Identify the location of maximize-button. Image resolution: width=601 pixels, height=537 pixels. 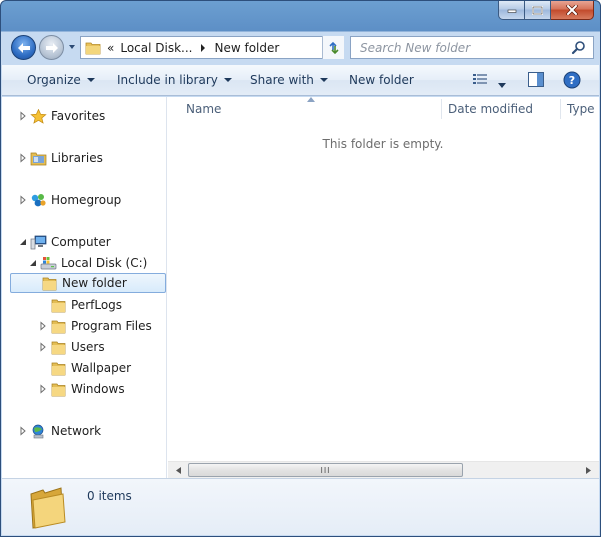
(538, 10).